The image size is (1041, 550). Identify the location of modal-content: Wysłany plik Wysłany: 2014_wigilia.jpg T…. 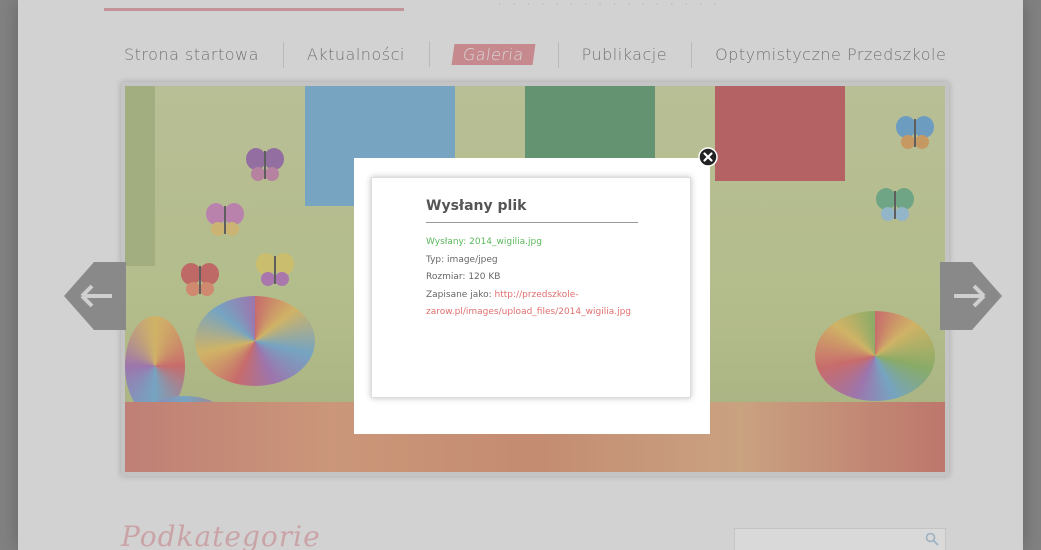
(531, 287).